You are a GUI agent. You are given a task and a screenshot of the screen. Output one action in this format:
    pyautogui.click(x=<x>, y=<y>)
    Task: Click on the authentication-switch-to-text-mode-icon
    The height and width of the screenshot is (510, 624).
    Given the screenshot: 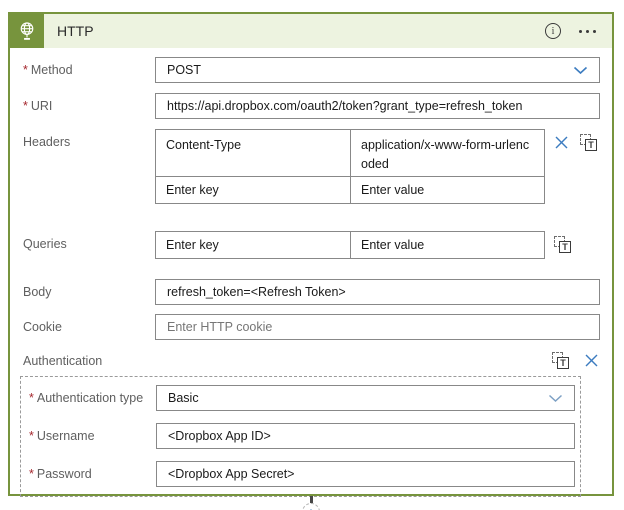 What is the action you would take?
    pyautogui.click(x=560, y=360)
    